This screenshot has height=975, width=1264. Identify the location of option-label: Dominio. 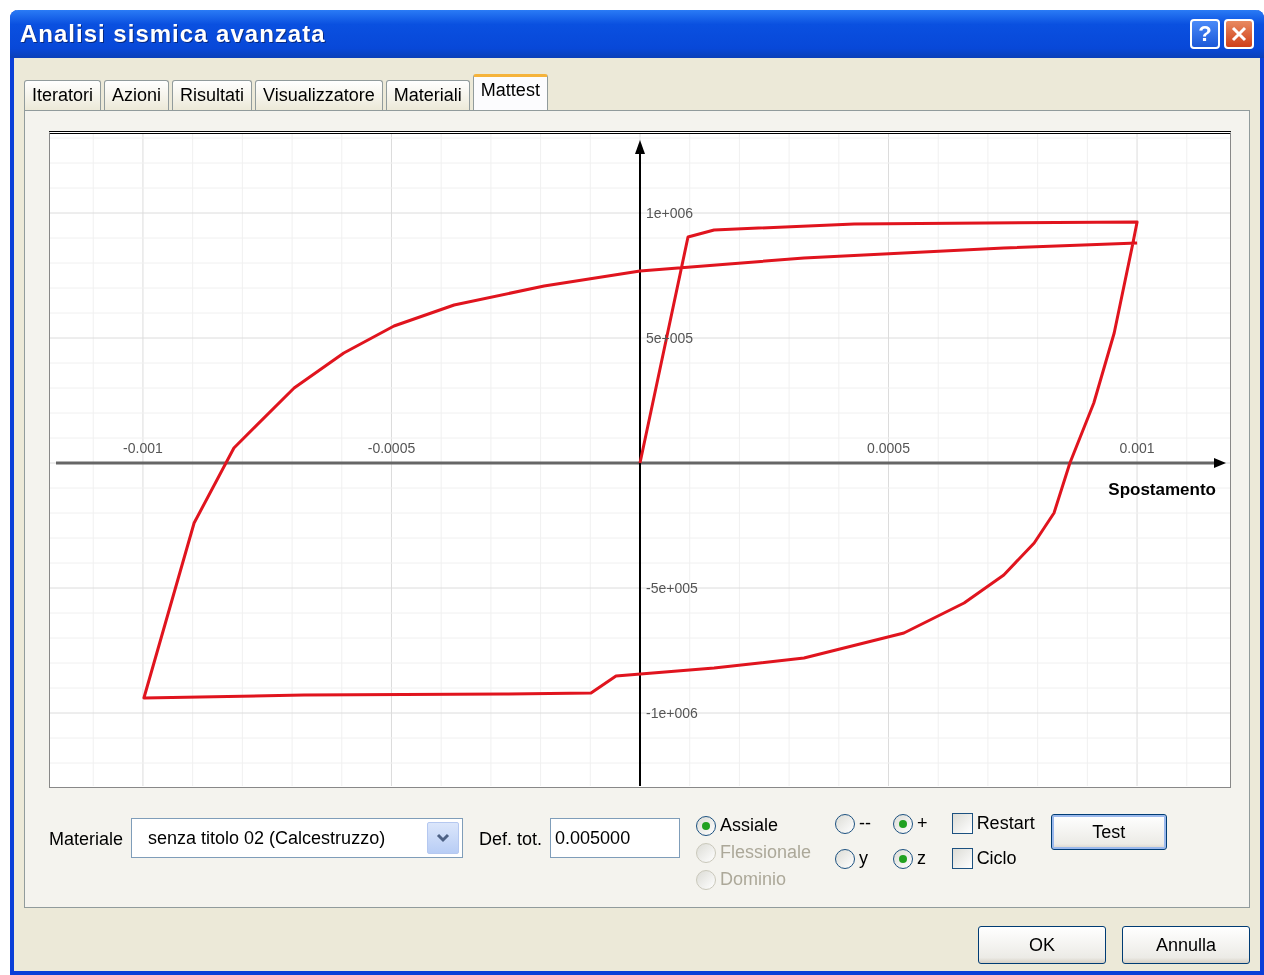
(753, 879).